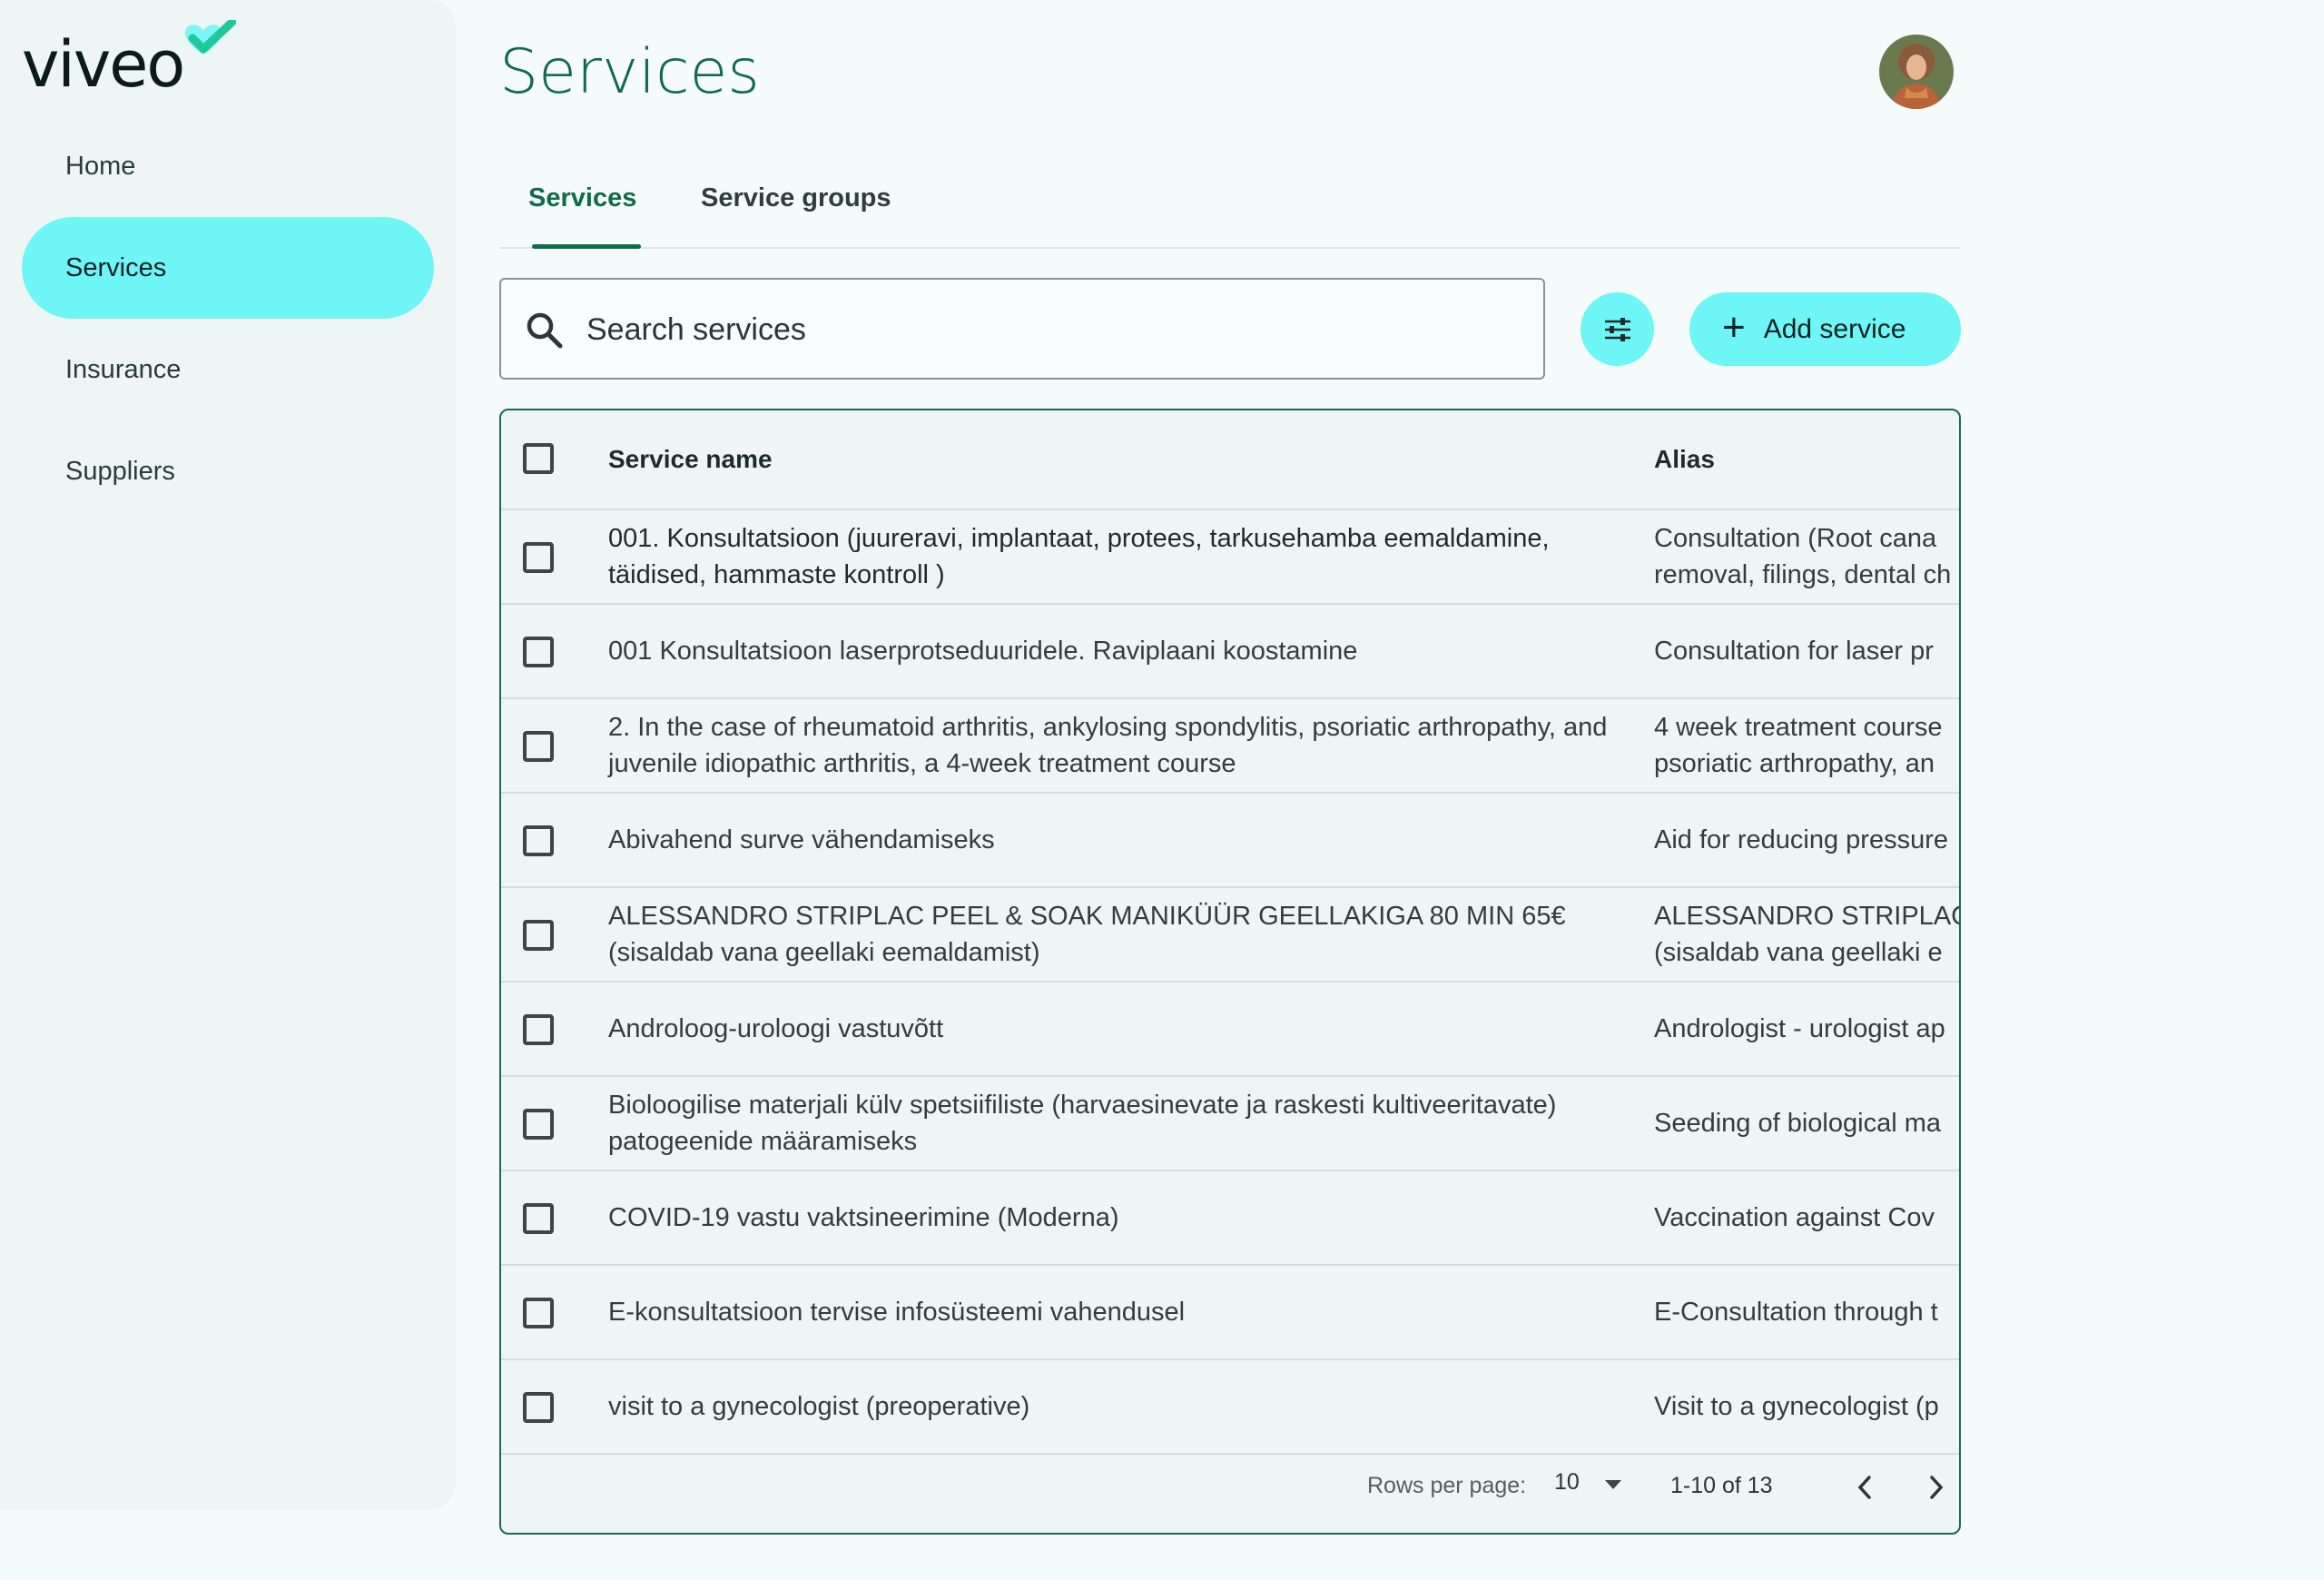 This screenshot has height=1580, width=2324. Describe the element at coordinates (1794, 1218) in the screenshot. I see `alias-cell: Vaccination against Cov` at that location.